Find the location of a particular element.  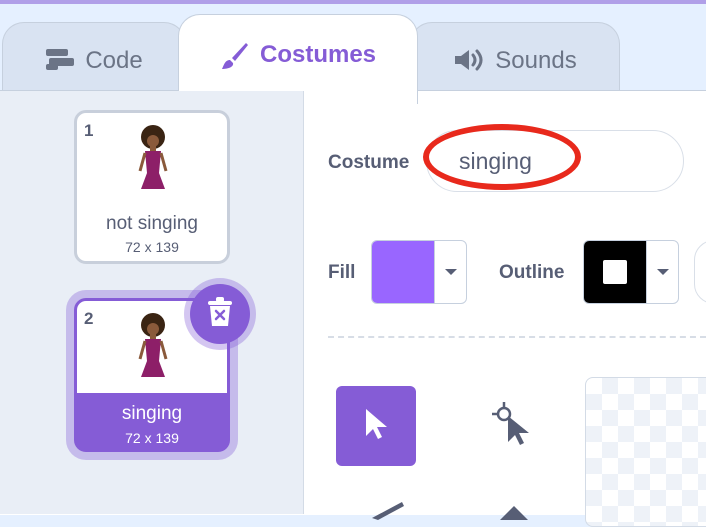

outline-label: Outline is located at coordinates (532, 272).